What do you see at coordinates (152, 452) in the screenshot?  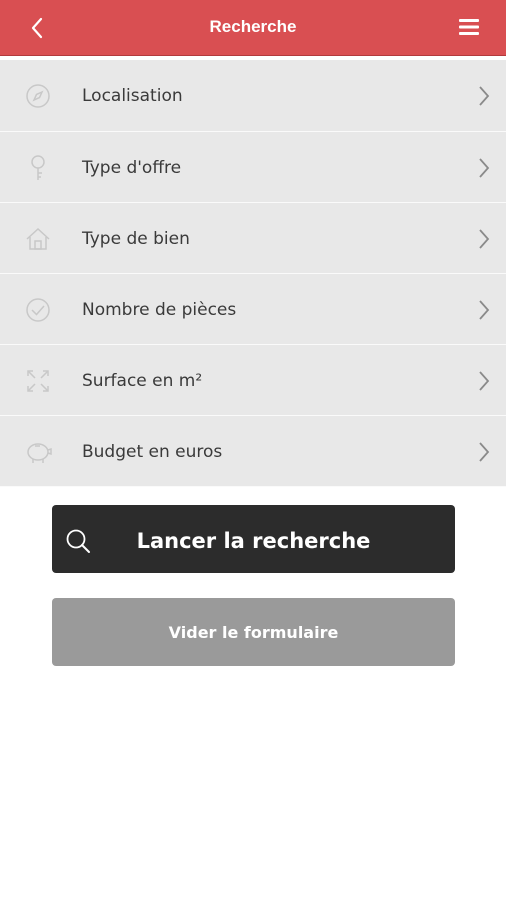 I see `criteria-label: Budget en euros` at bounding box center [152, 452].